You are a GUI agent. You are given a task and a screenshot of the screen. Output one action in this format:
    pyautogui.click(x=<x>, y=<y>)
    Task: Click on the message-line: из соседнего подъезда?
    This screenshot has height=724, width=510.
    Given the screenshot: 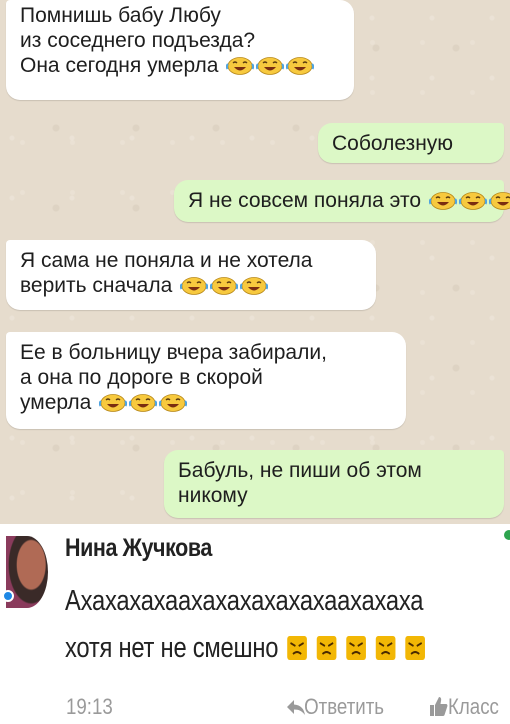 What is the action you would take?
    pyautogui.click(x=138, y=40)
    